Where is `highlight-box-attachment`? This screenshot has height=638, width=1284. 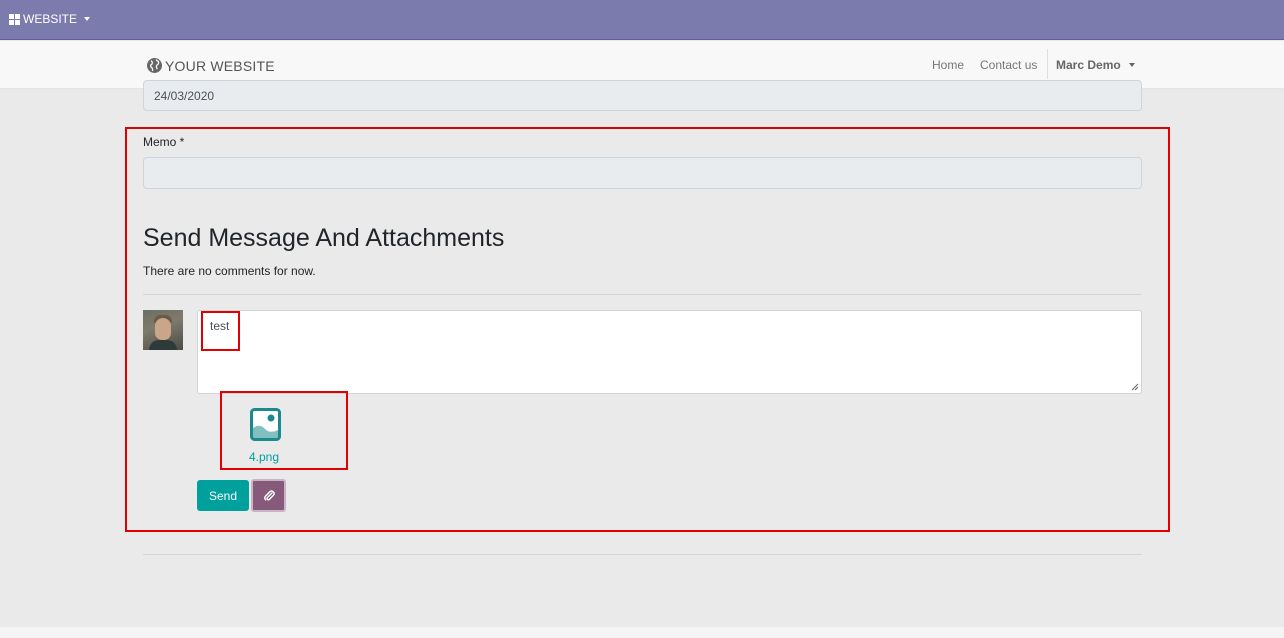
highlight-box-attachment is located at coordinates (284, 430).